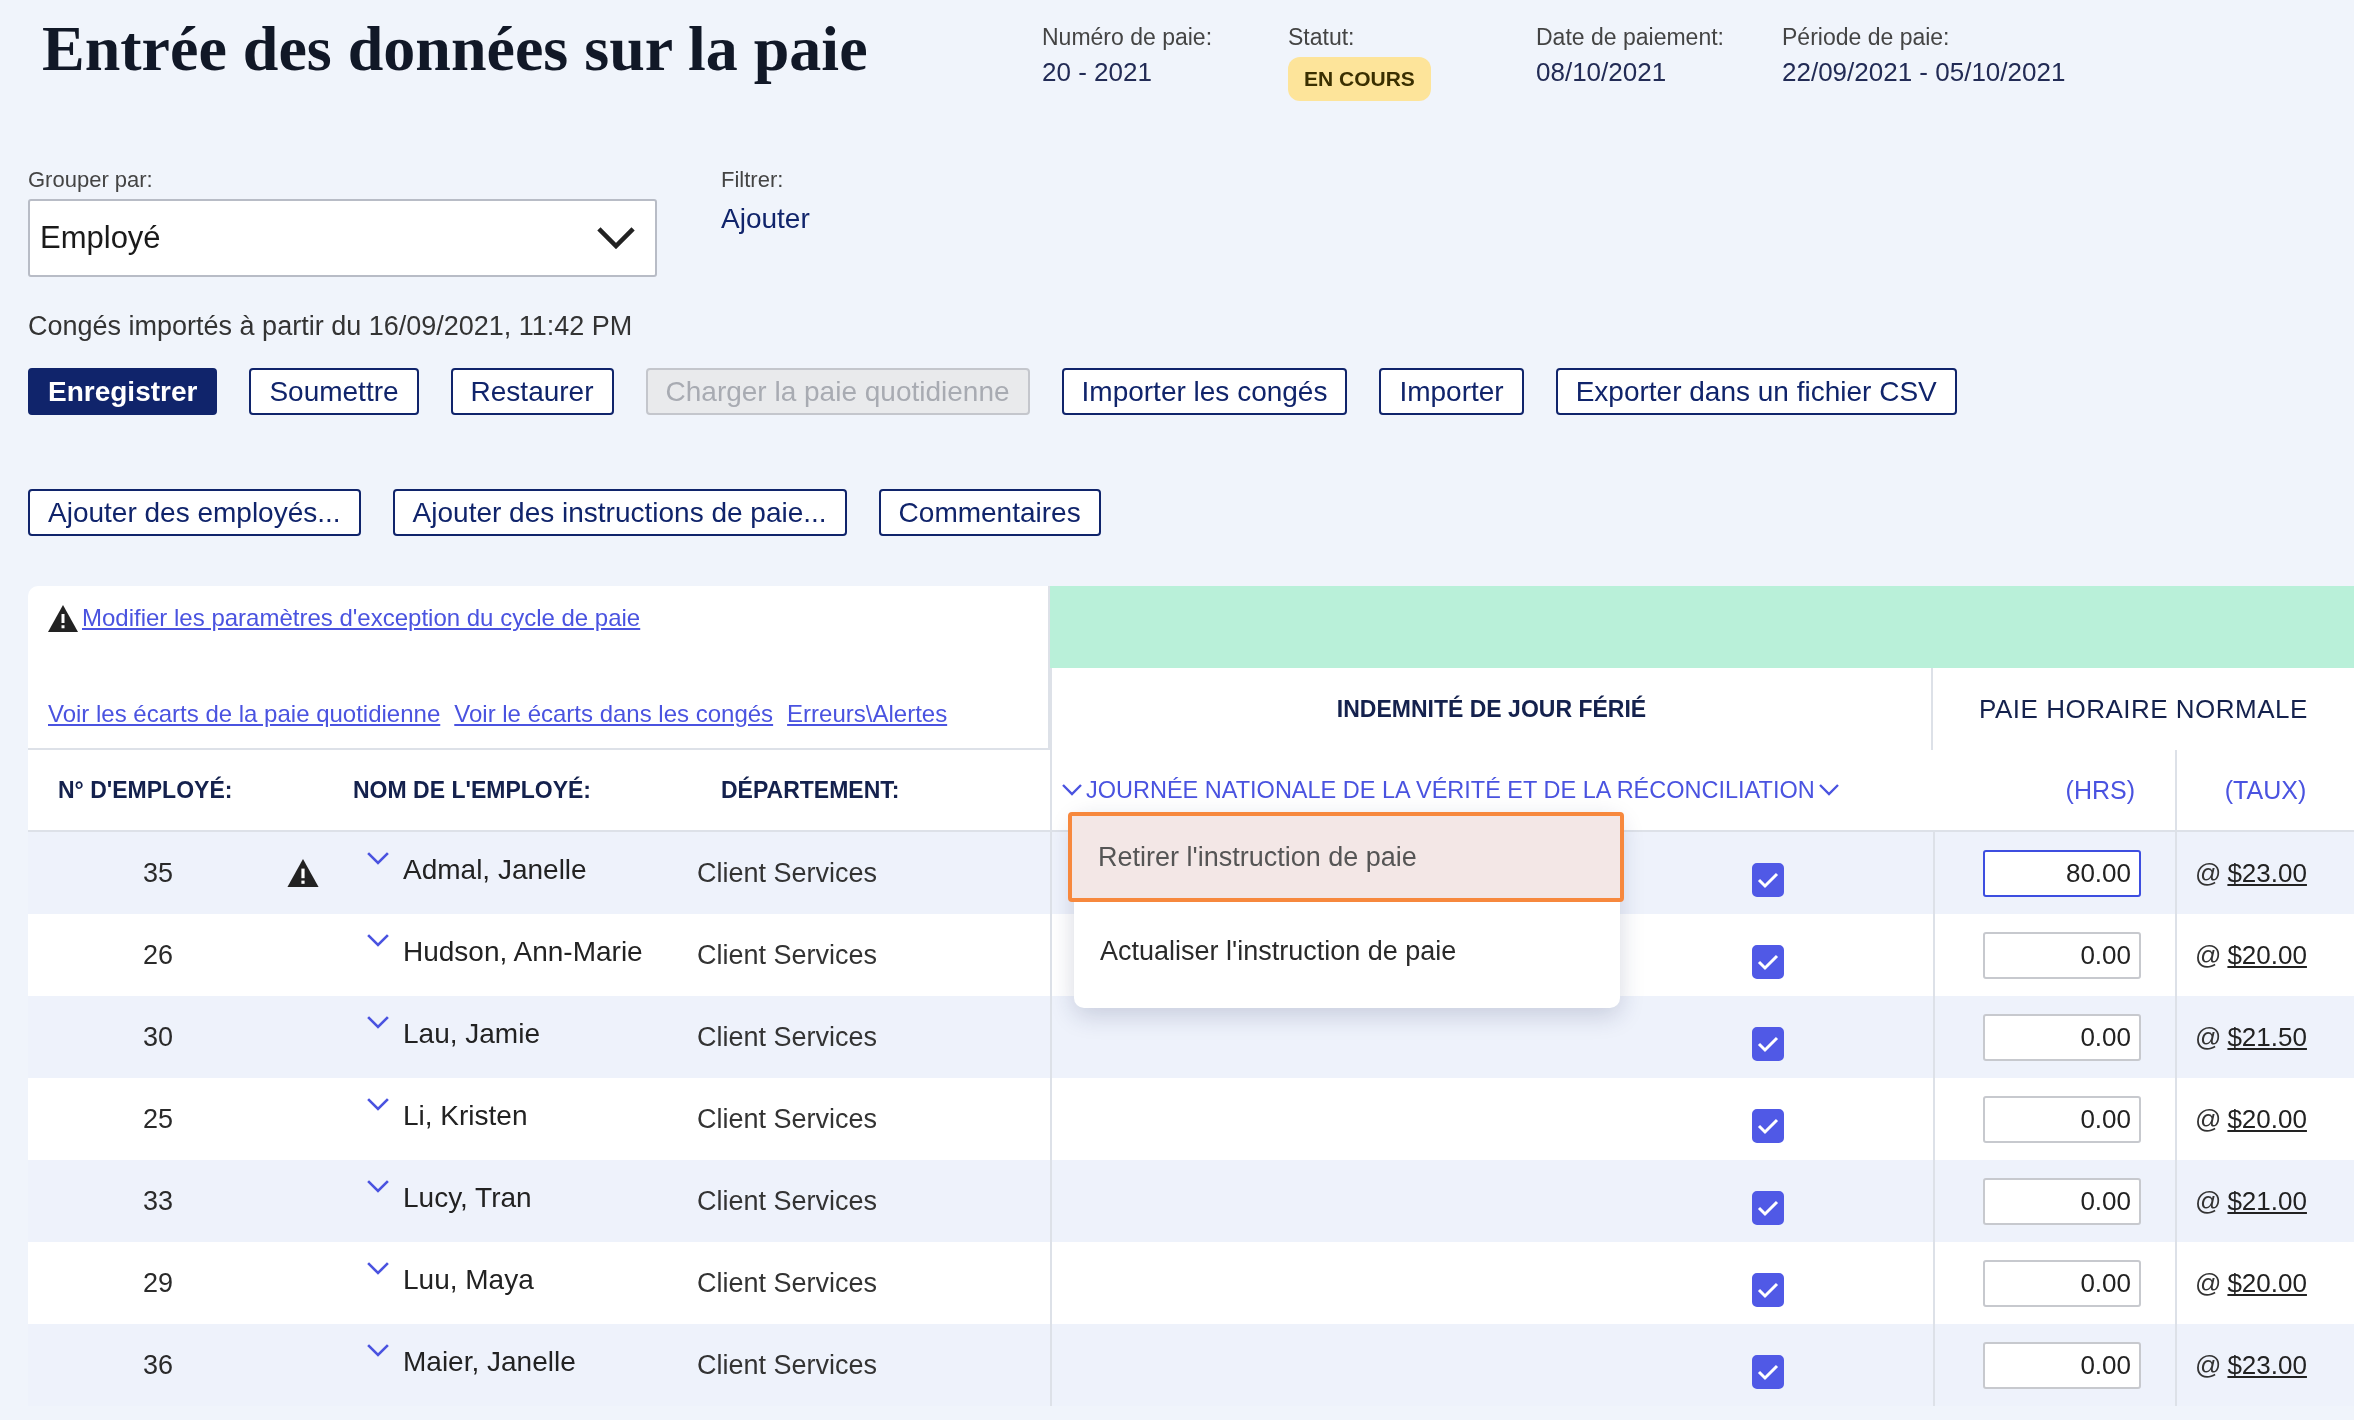 The width and height of the screenshot is (2354, 1420). I want to click on toolbar-button: Importer les congés, so click(1204, 391).